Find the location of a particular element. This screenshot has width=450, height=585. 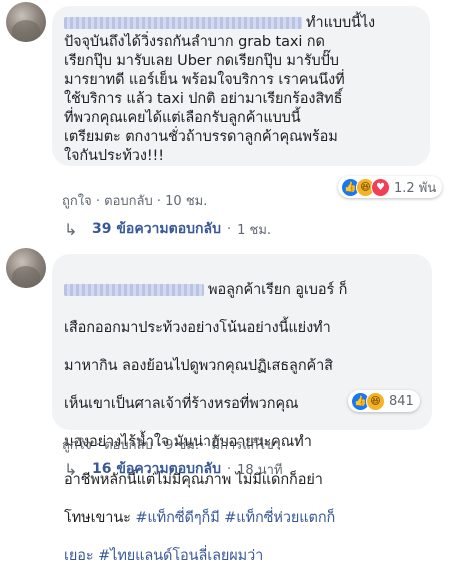

hashtag-link: เยอะ is located at coordinates (79, 556).